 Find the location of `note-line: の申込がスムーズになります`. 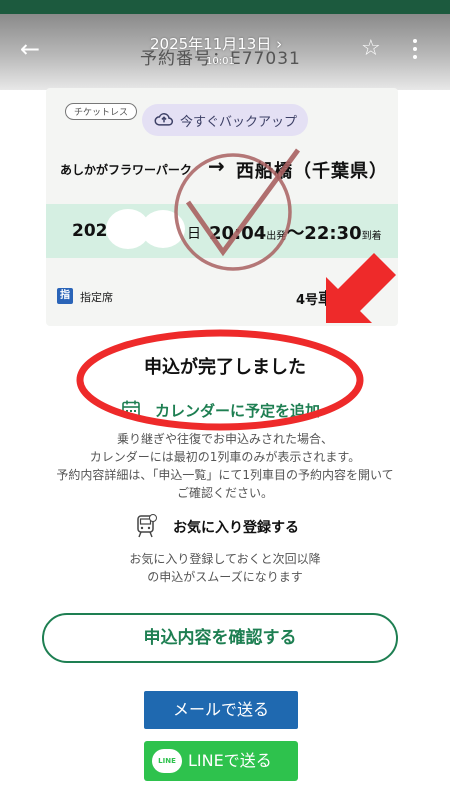

note-line: の申込がスムーズになります is located at coordinates (225, 577).